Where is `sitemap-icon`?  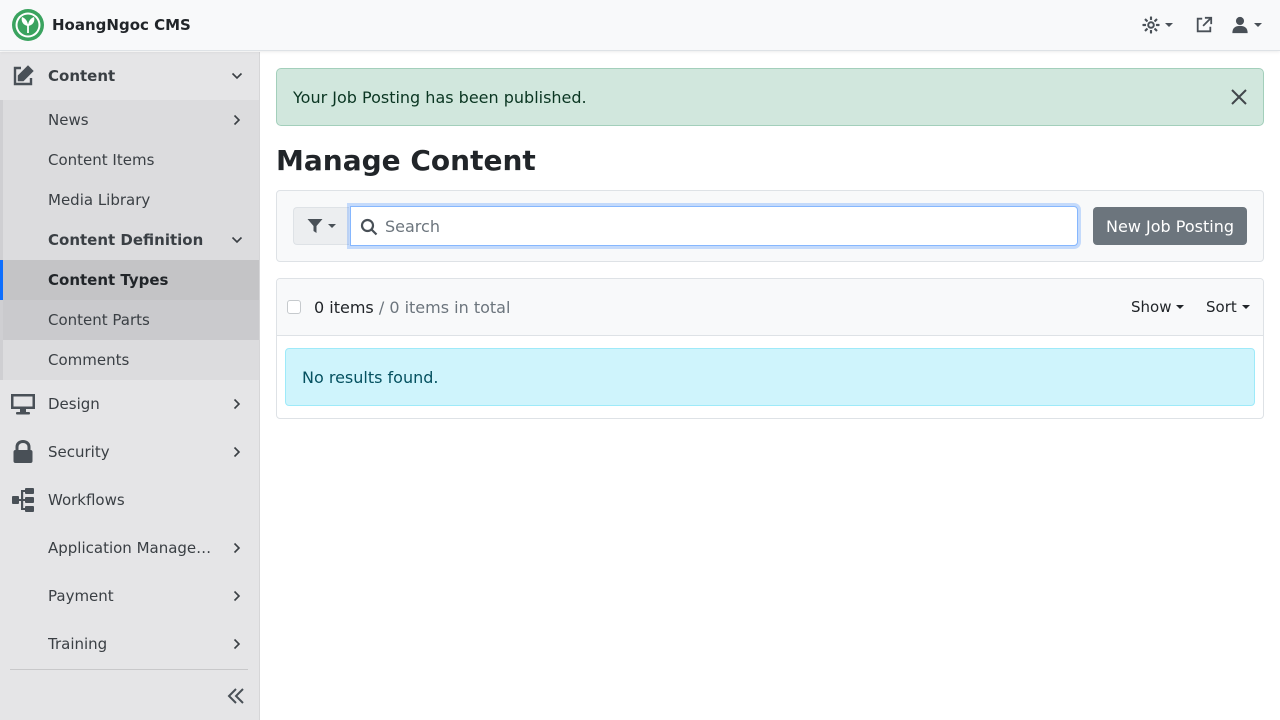
sitemap-icon is located at coordinates (23, 500).